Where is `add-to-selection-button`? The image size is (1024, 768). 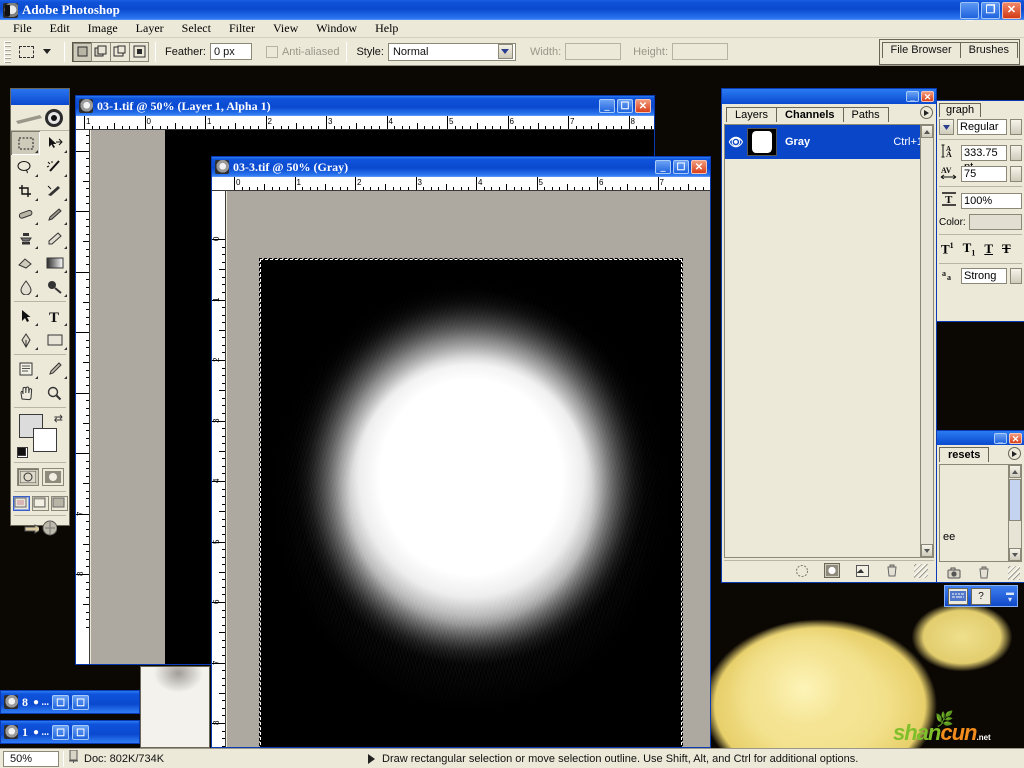
add-to-selection-button is located at coordinates (101, 51).